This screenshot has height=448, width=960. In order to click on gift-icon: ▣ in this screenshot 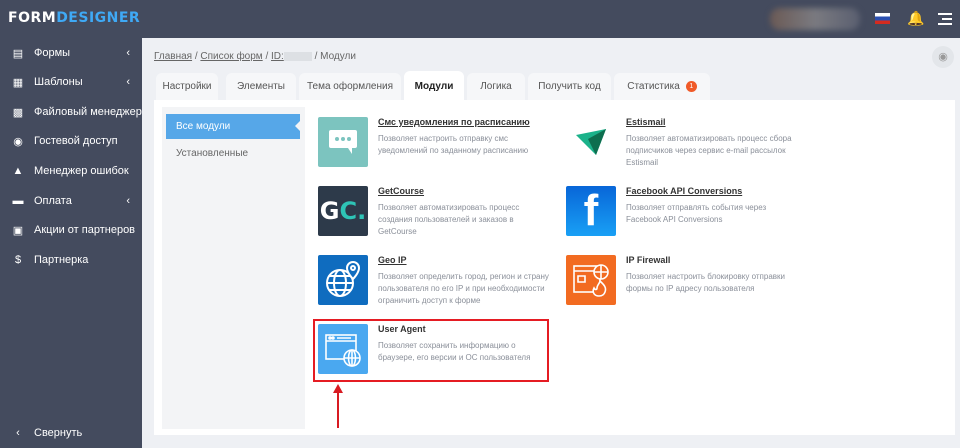, I will do `click(18, 230)`.